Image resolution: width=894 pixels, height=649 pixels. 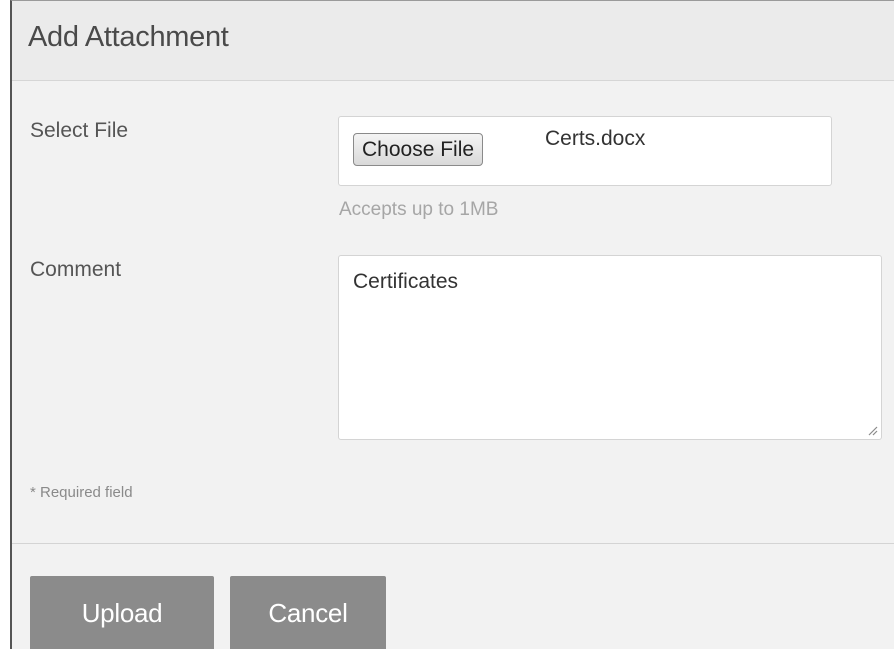 What do you see at coordinates (453, 41) in the screenshot?
I see `dialog-header: Add Attachment` at bounding box center [453, 41].